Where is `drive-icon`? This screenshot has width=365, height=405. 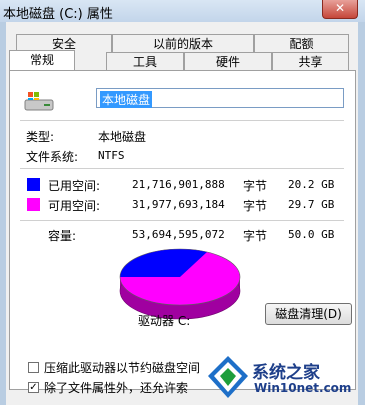 drive-icon is located at coordinates (39, 101).